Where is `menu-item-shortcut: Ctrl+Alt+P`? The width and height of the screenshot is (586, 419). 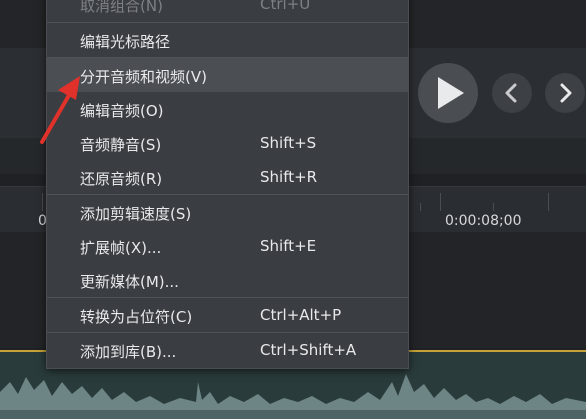 menu-item-shortcut: Ctrl+Alt+P is located at coordinates (301, 315).